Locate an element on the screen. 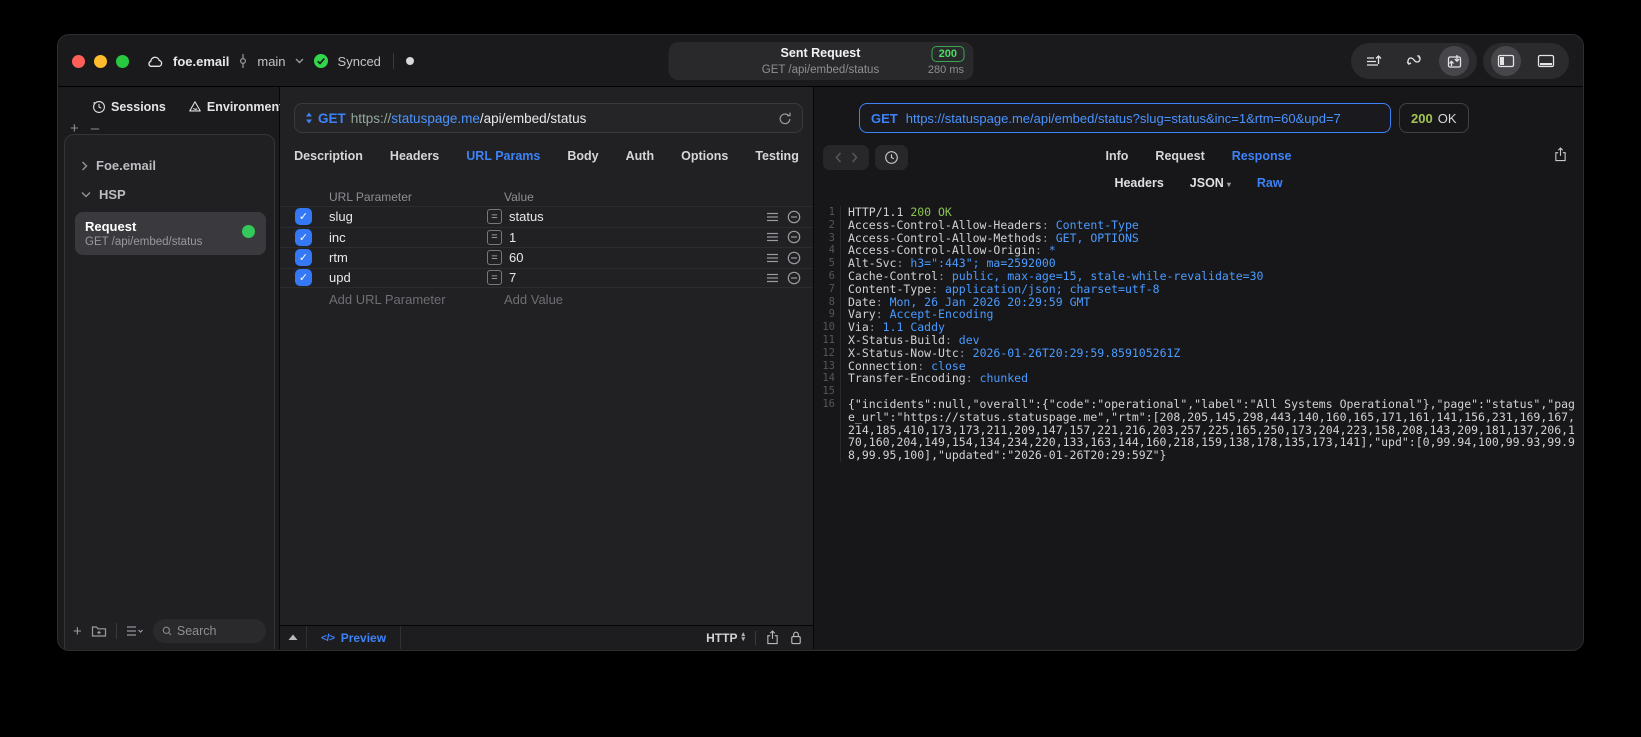 The image size is (1641, 737). branch-icon is located at coordinates (243, 61).